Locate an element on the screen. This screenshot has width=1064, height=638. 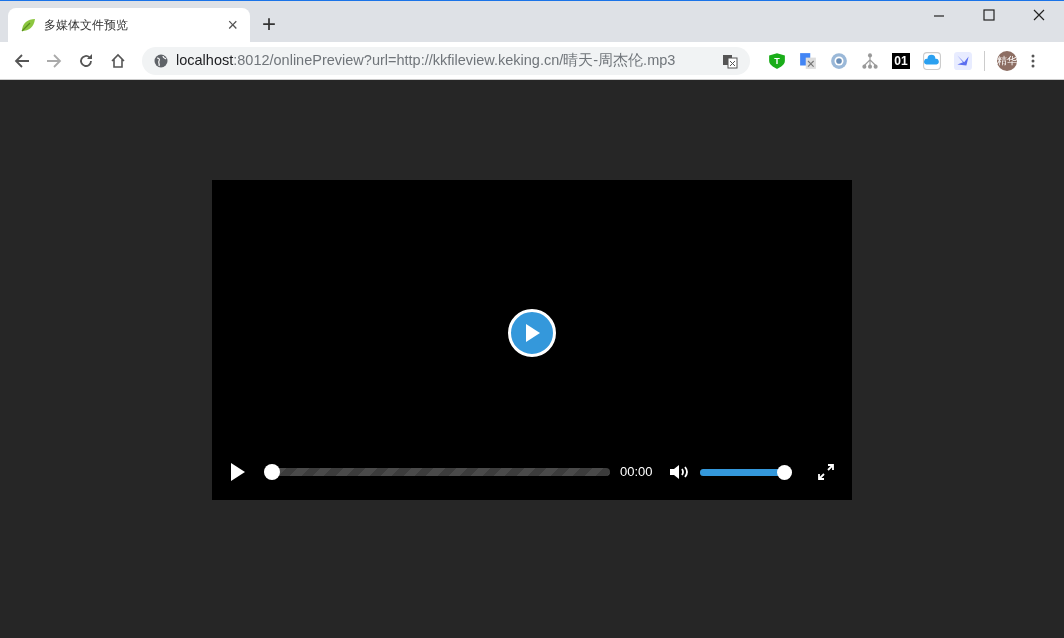
address-bar: localhost:8012/onlinePreview?url=http://kkfileview.keking.cn/晴天-周杰伦.mp3 is located at coordinates (446, 60).